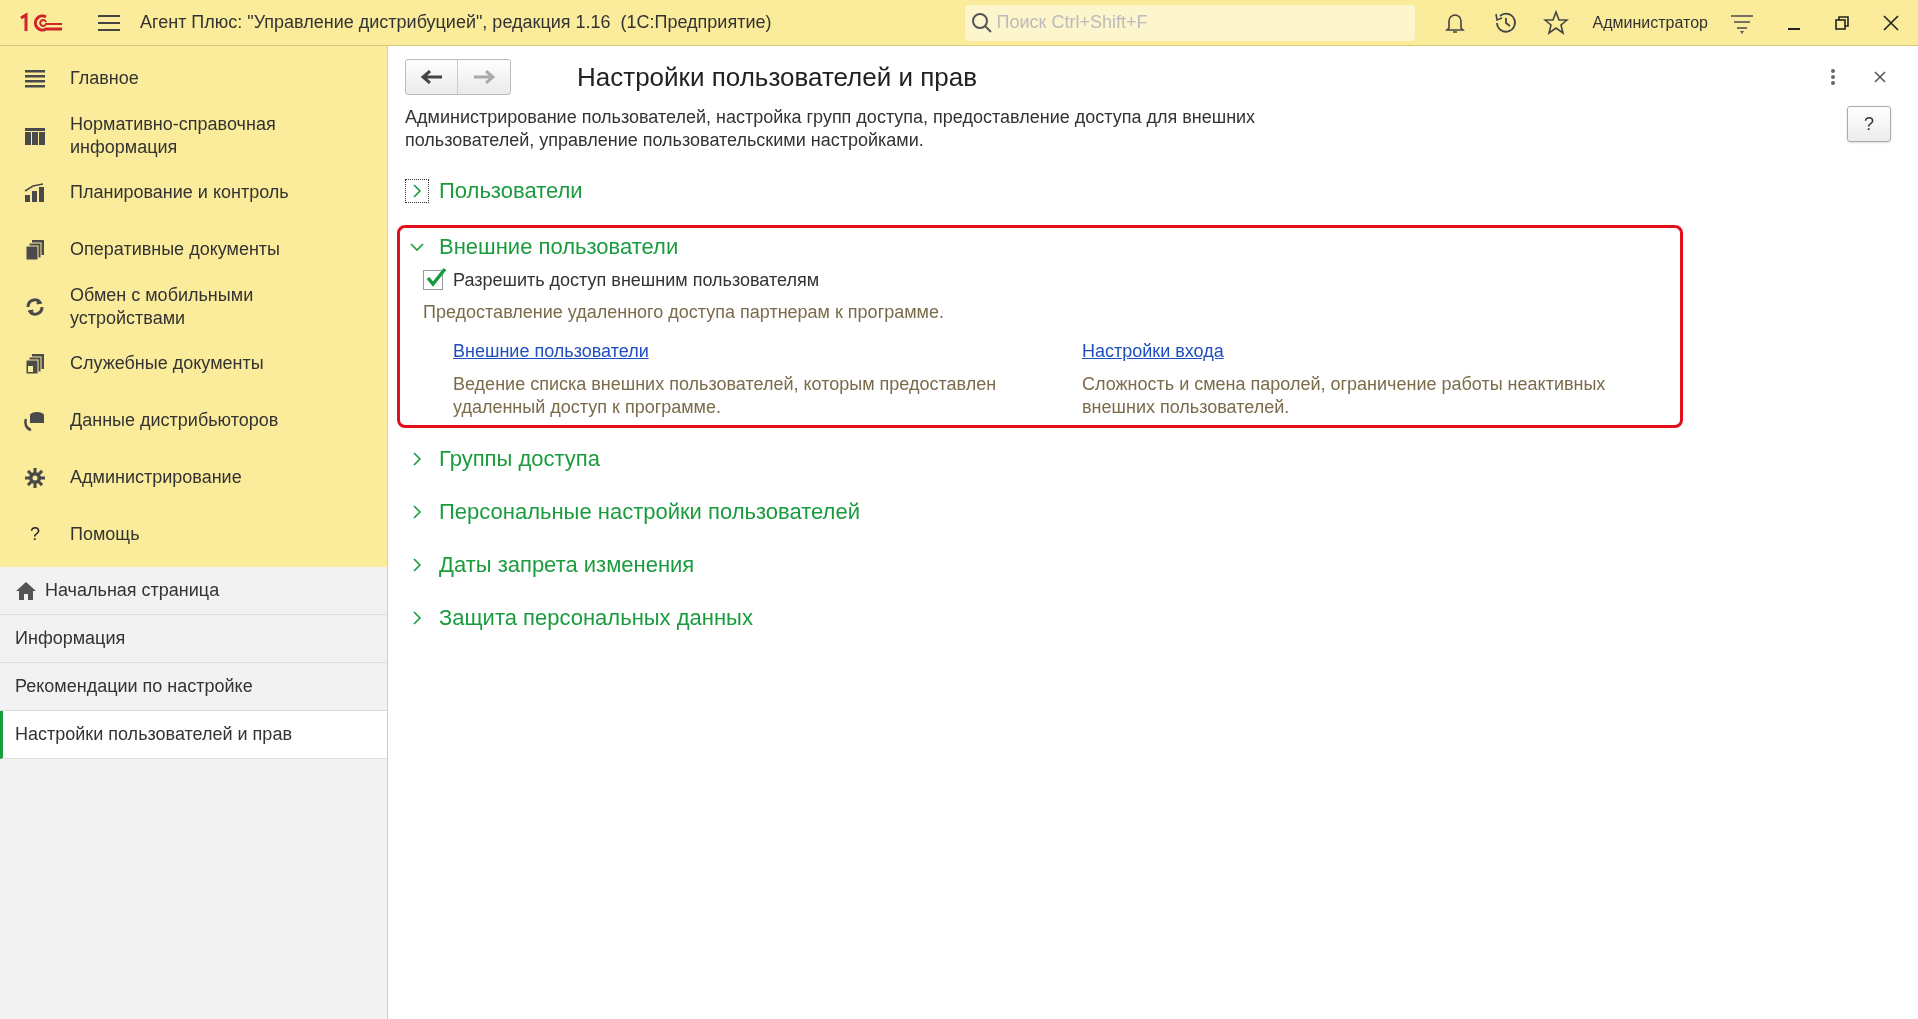 This screenshot has height=1019, width=1918. I want to click on section-menu-label: Главное, so click(105, 78).